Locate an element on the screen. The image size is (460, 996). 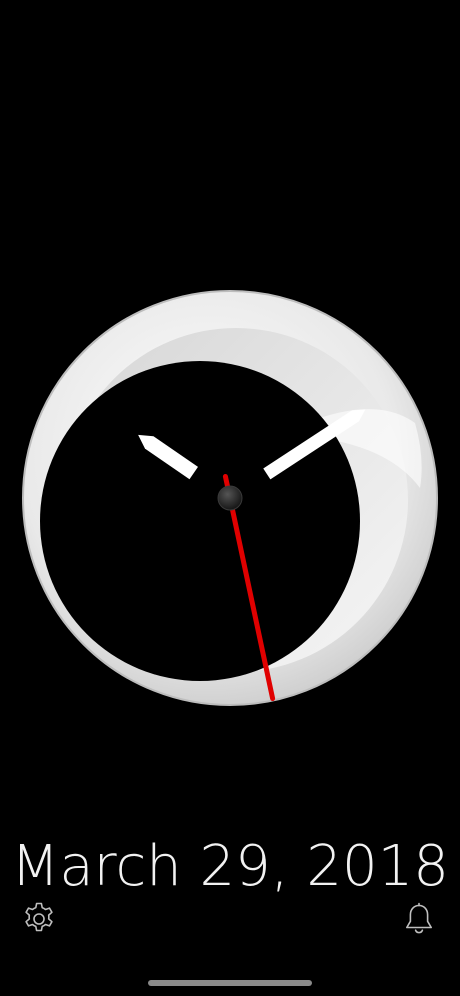
settings-button is located at coordinates (39, 919).